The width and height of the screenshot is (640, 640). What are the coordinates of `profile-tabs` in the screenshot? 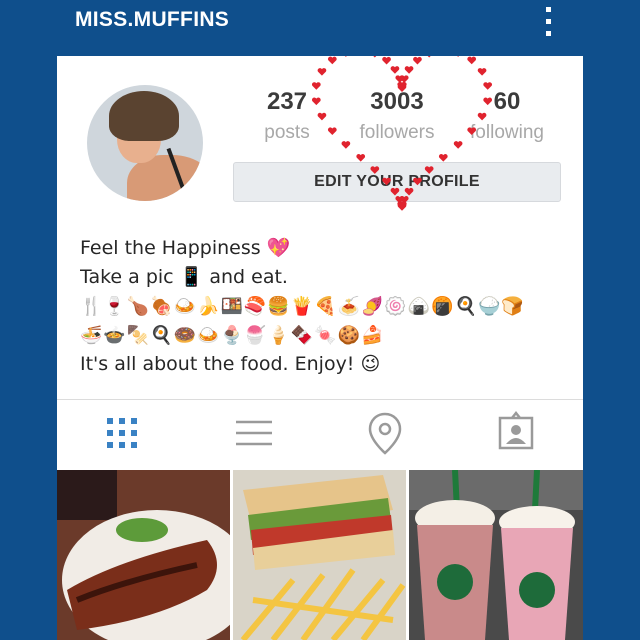 It's located at (320, 434).